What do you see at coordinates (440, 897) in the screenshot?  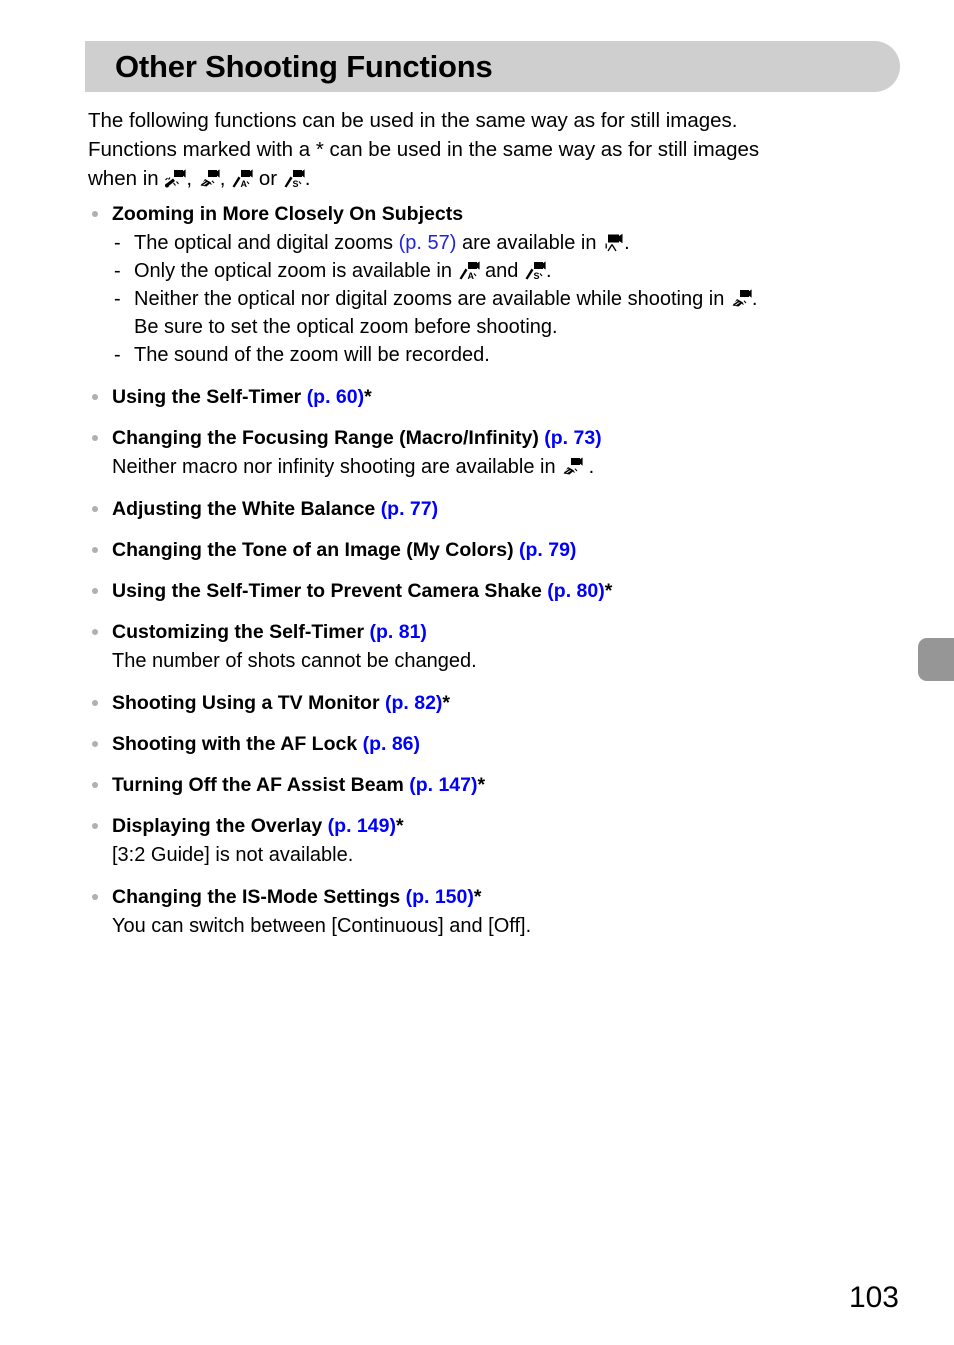 I see `page-ref-link: (p. 150)` at bounding box center [440, 897].